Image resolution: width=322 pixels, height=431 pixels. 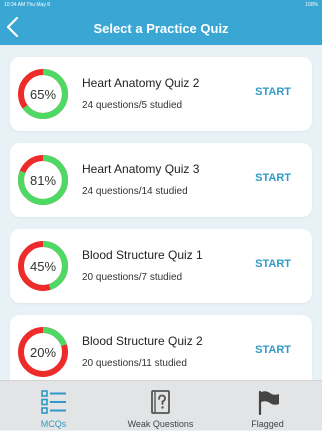 I want to click on status-battery: 100%, so click(x=311, y=5).